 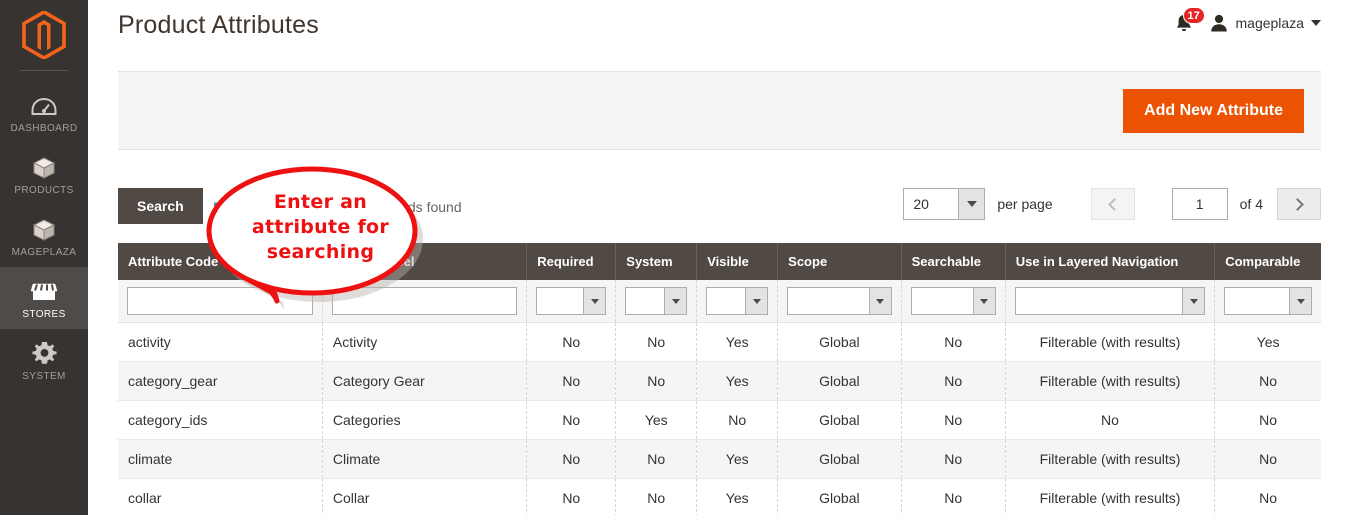 What do you see at coordinates (953, 301) in the screenshot?
I see `filter-select-searchable` at bounding box center [953, 301].